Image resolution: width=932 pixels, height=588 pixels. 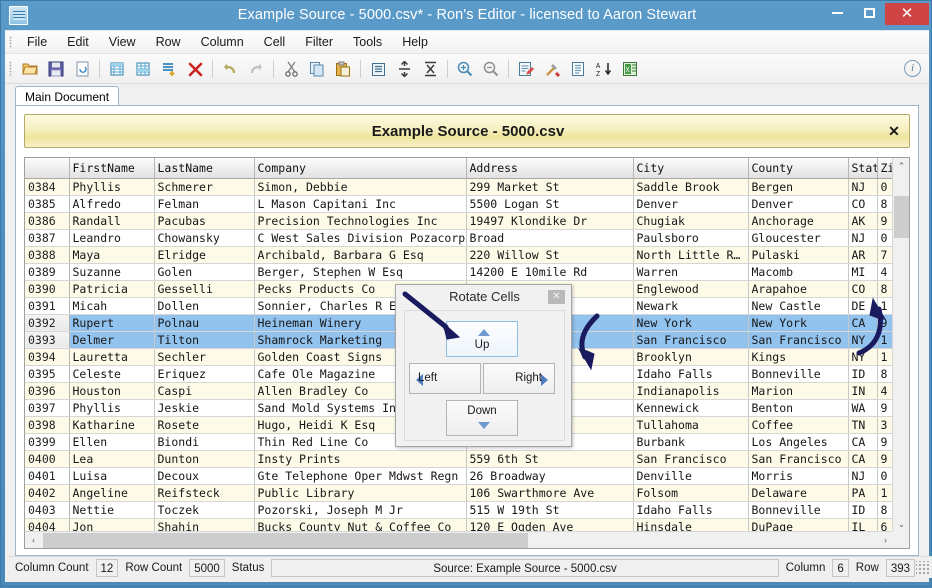 What do you see at coordinates (912, 68) in the screenshot?
I see `info-icon: i` at bounding box center [912, 68].